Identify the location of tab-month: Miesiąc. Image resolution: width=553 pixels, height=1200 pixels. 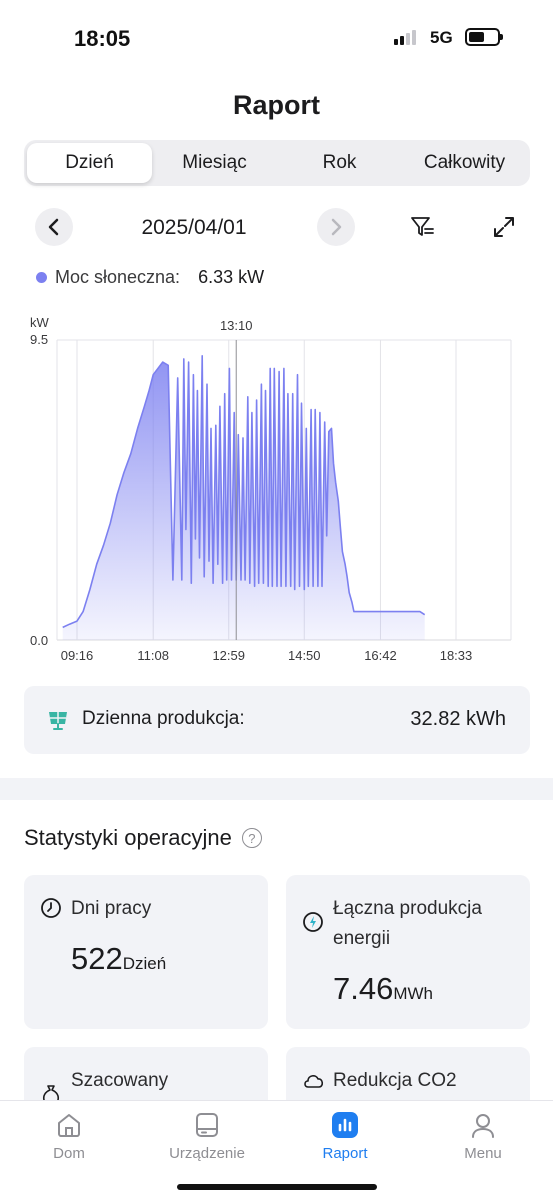
(214, 163).